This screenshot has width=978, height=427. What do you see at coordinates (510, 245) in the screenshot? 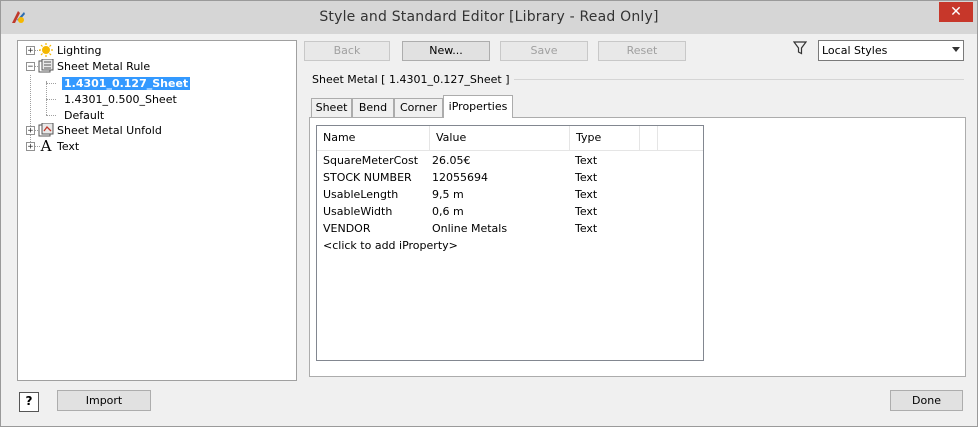
I see `add-iproperty-row: <click to add iProperty>` at bounding box center [510, 245].